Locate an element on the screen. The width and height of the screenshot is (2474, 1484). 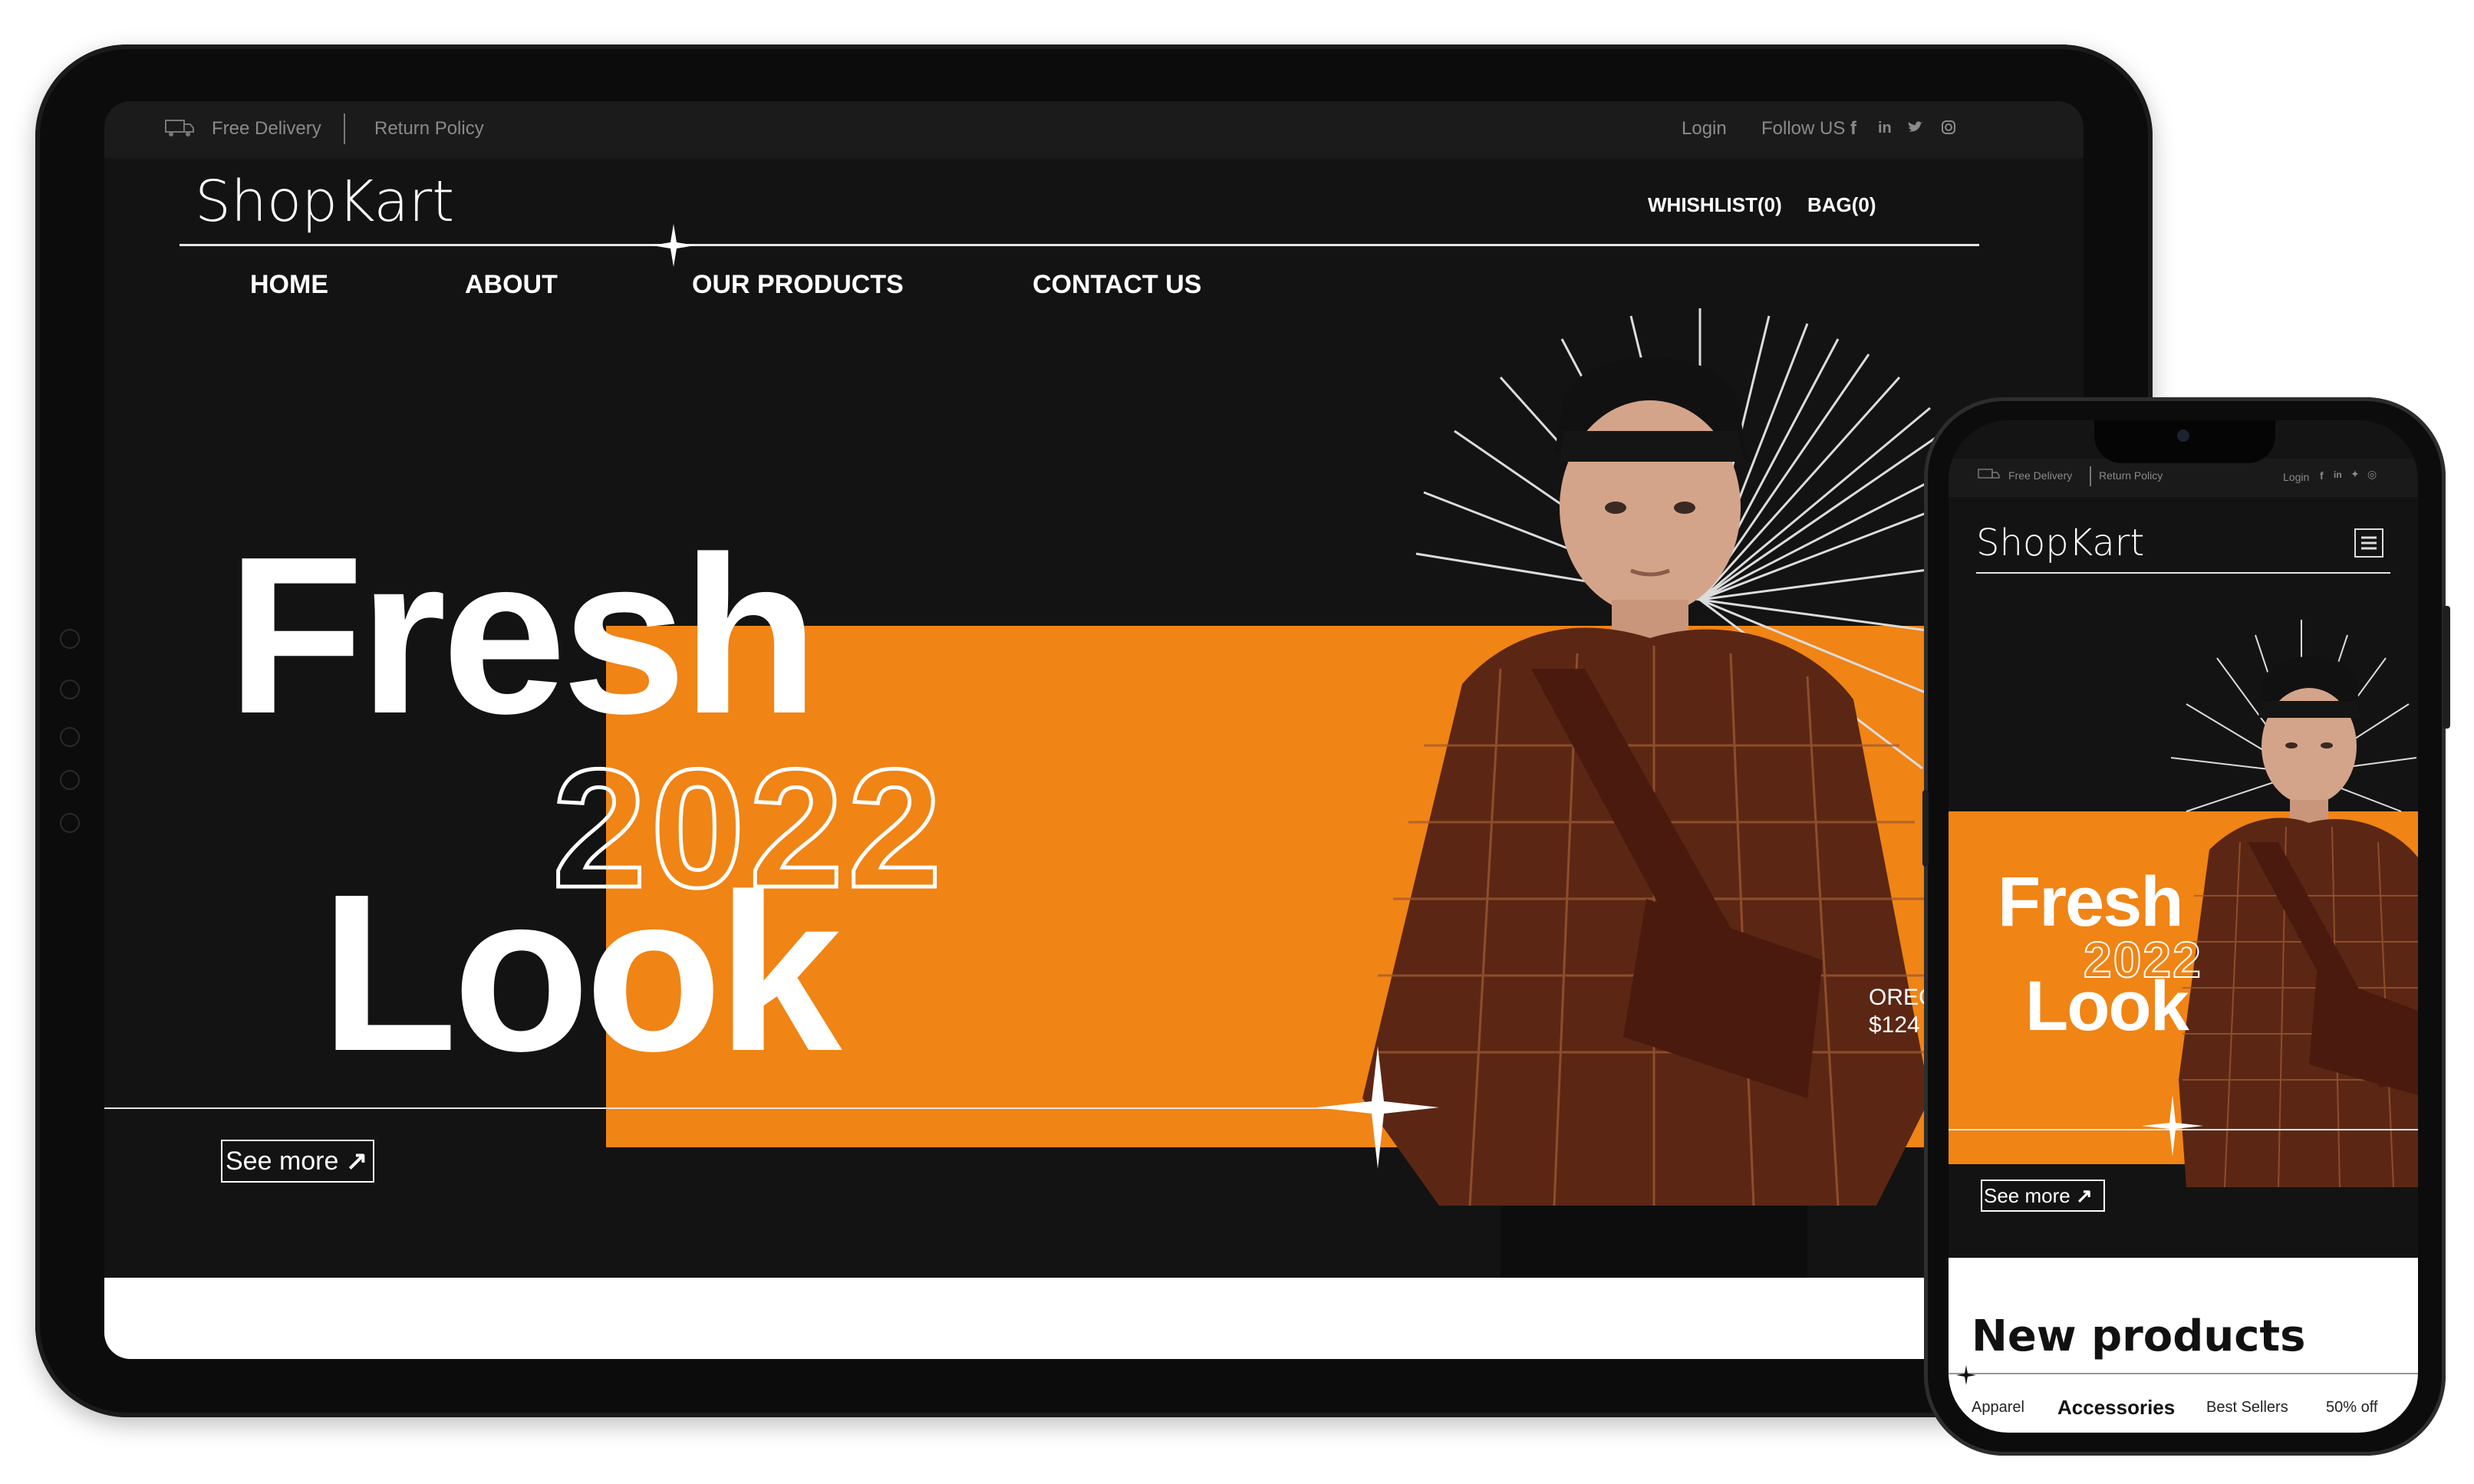
phone-hero-line-fresh: Fresh is located at coordinates (2091, 902).